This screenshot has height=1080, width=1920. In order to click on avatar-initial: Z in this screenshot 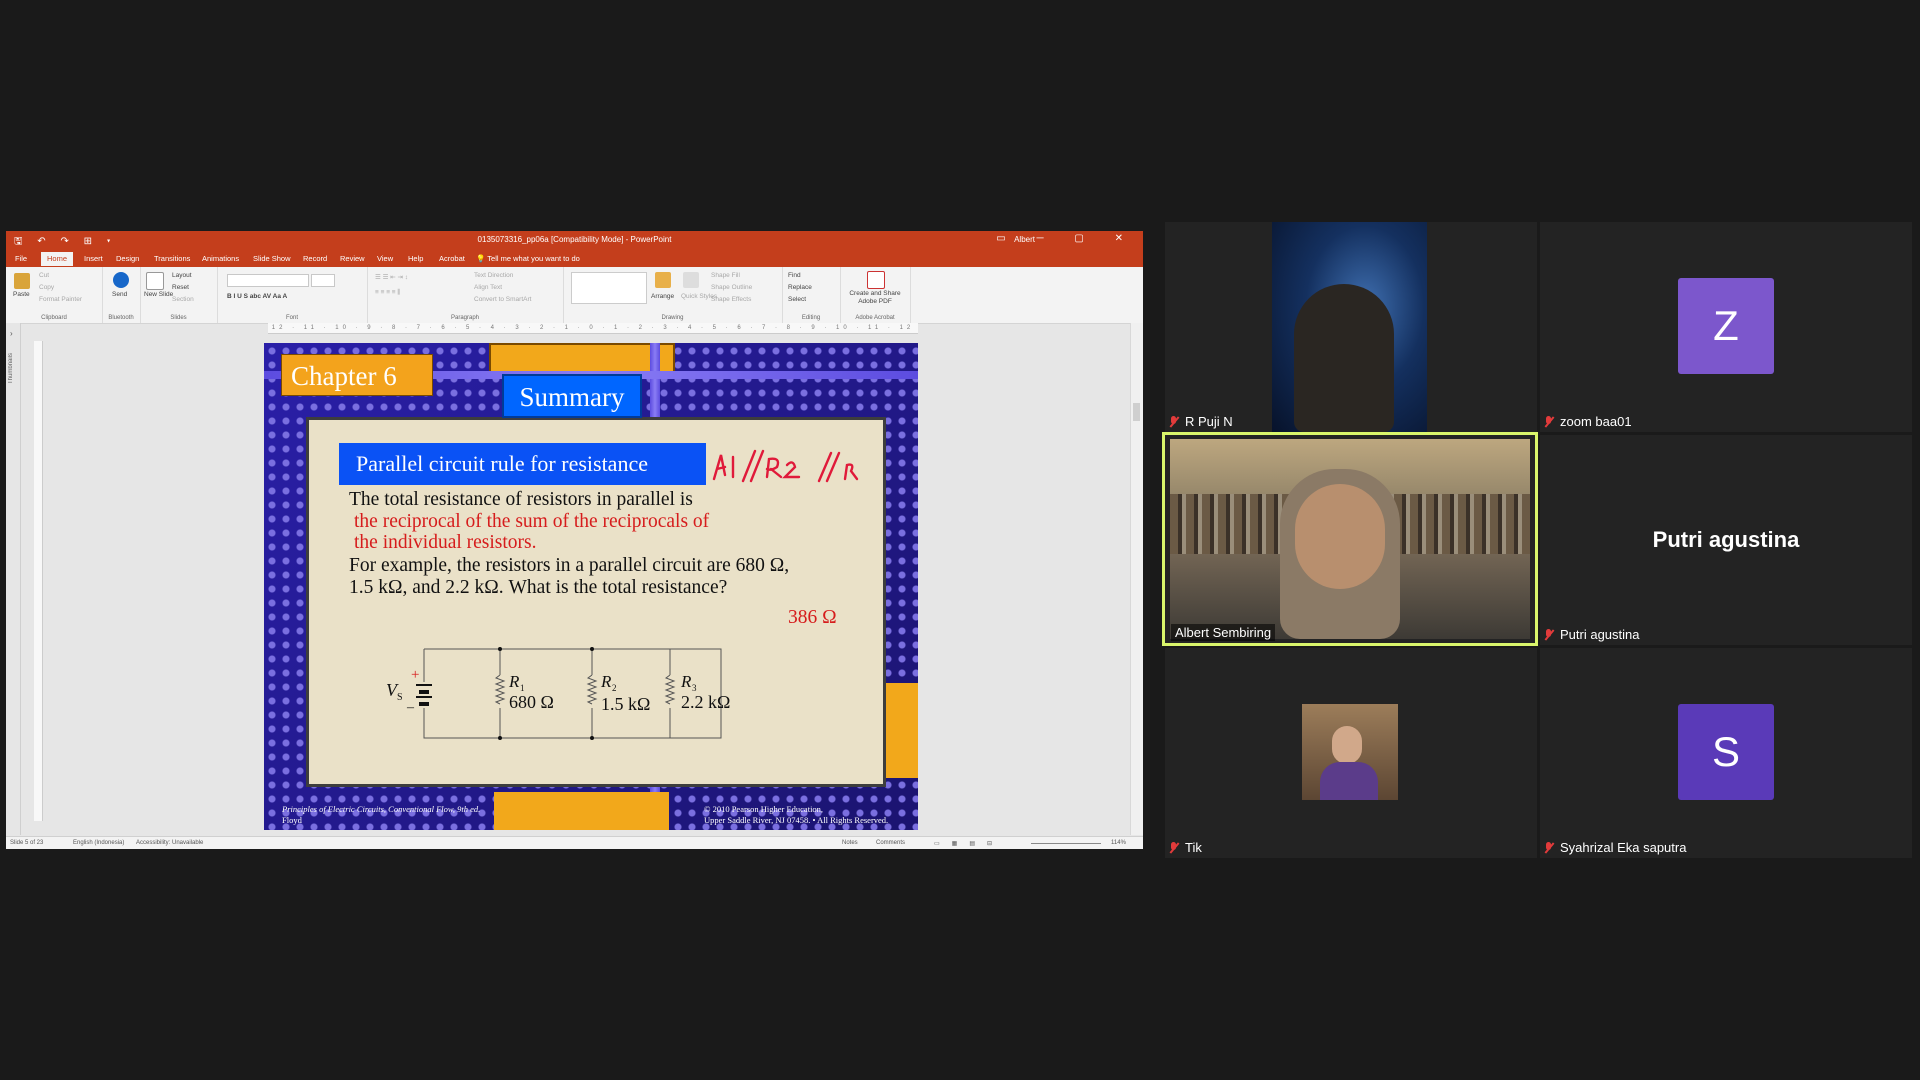, I will do `click(1726, 326)`.